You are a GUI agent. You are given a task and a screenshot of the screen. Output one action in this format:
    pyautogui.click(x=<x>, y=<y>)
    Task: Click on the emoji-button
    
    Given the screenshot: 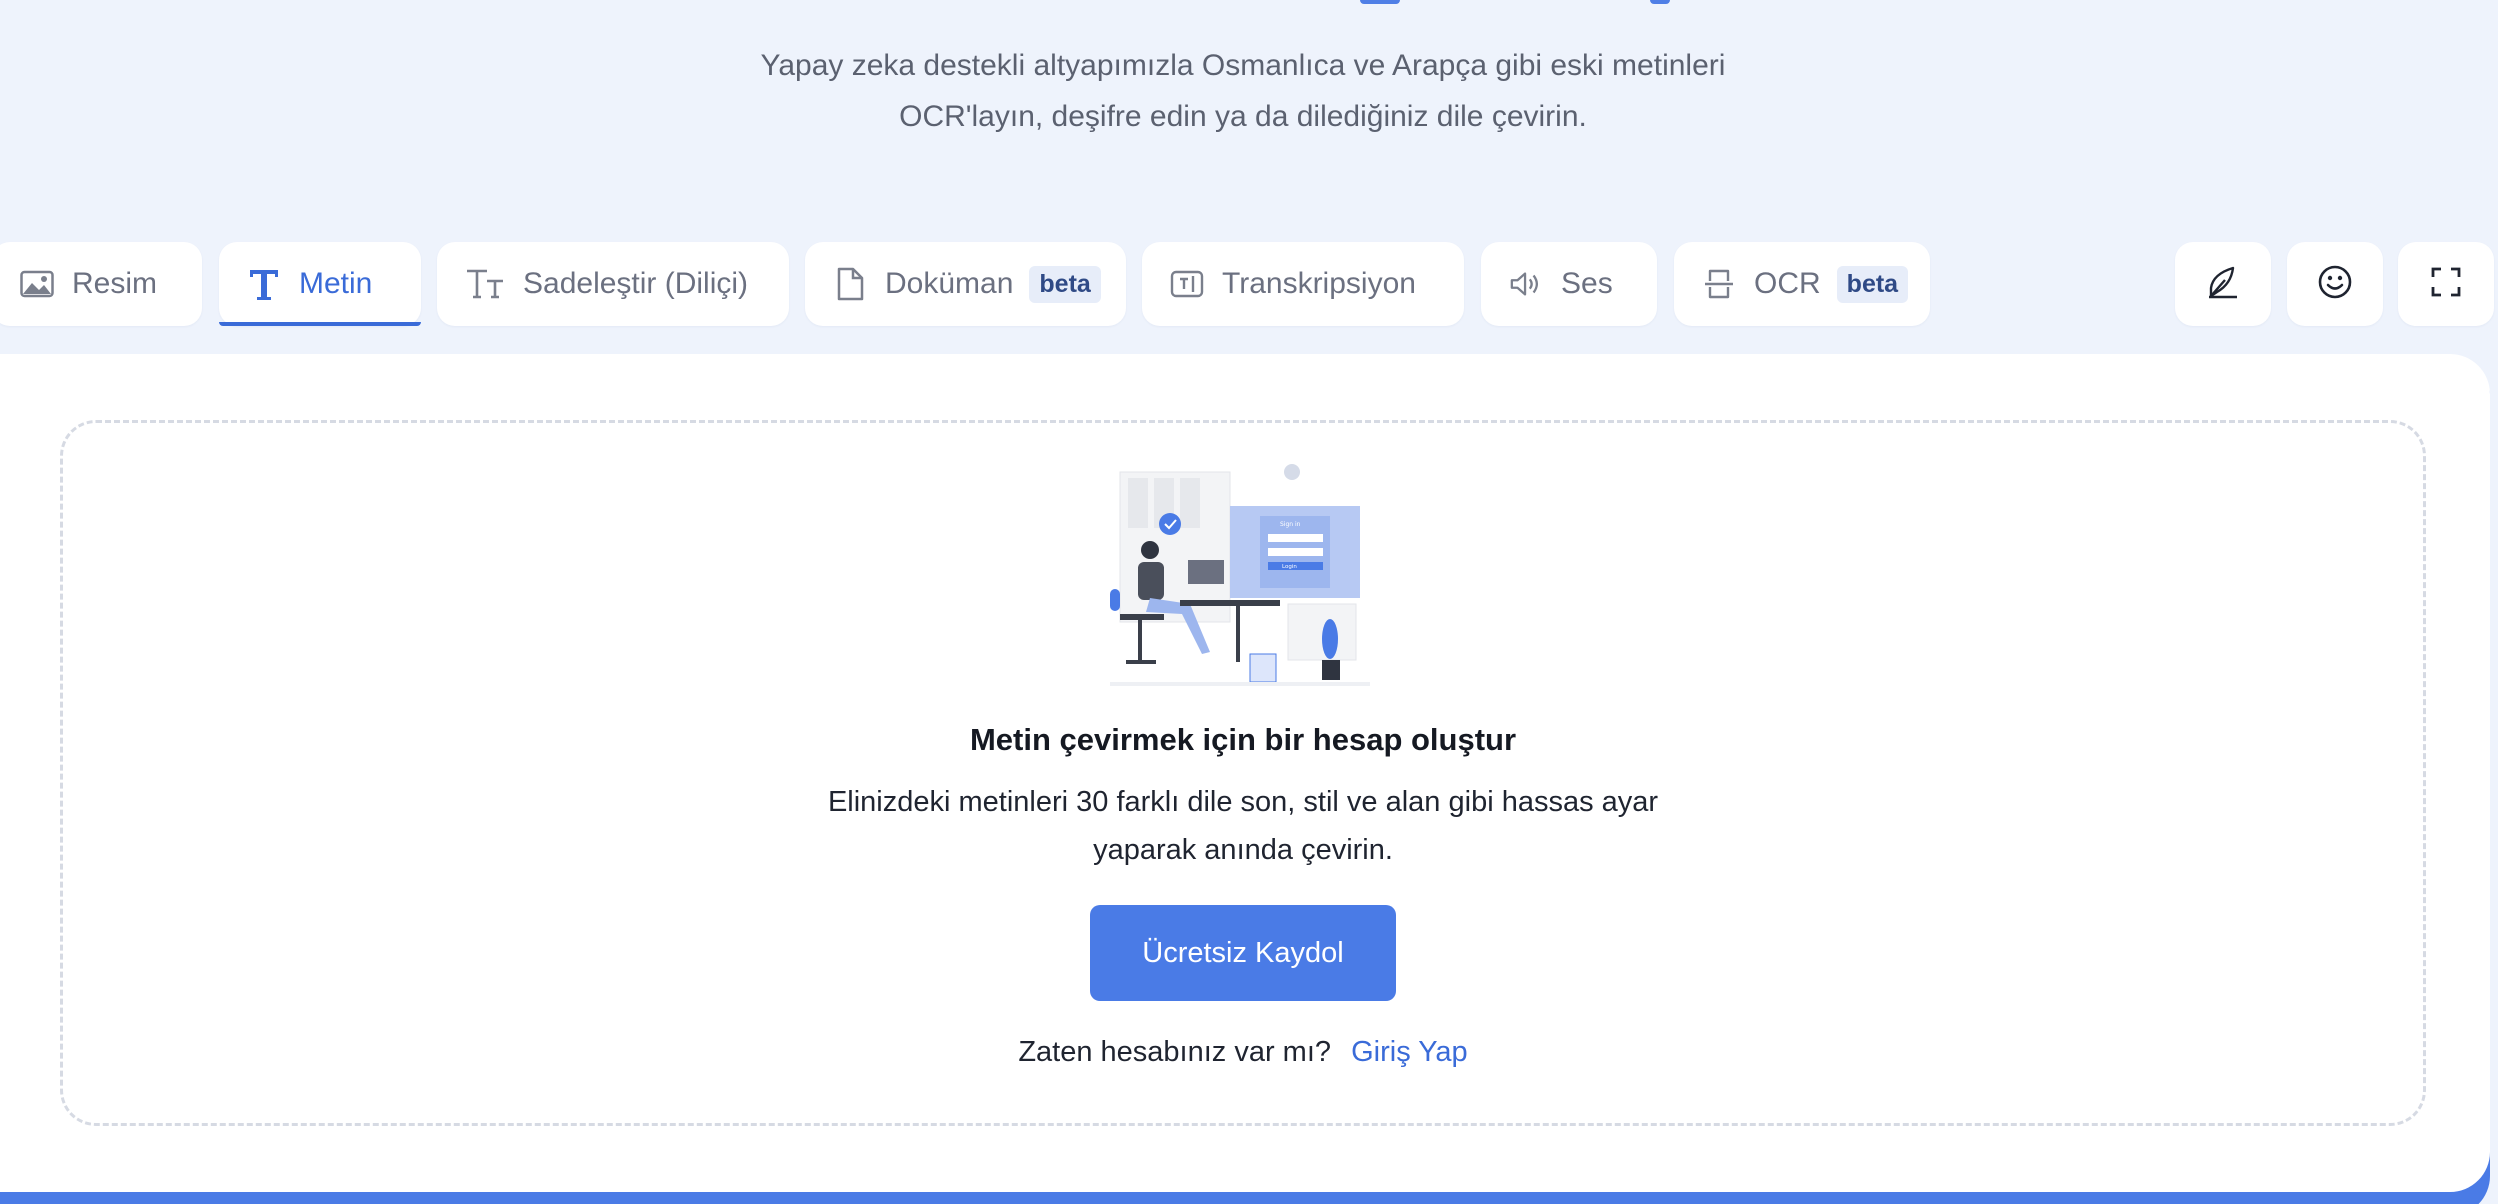 What is the action you would take?
    pyautogui.click(x=2335, y=284)
    